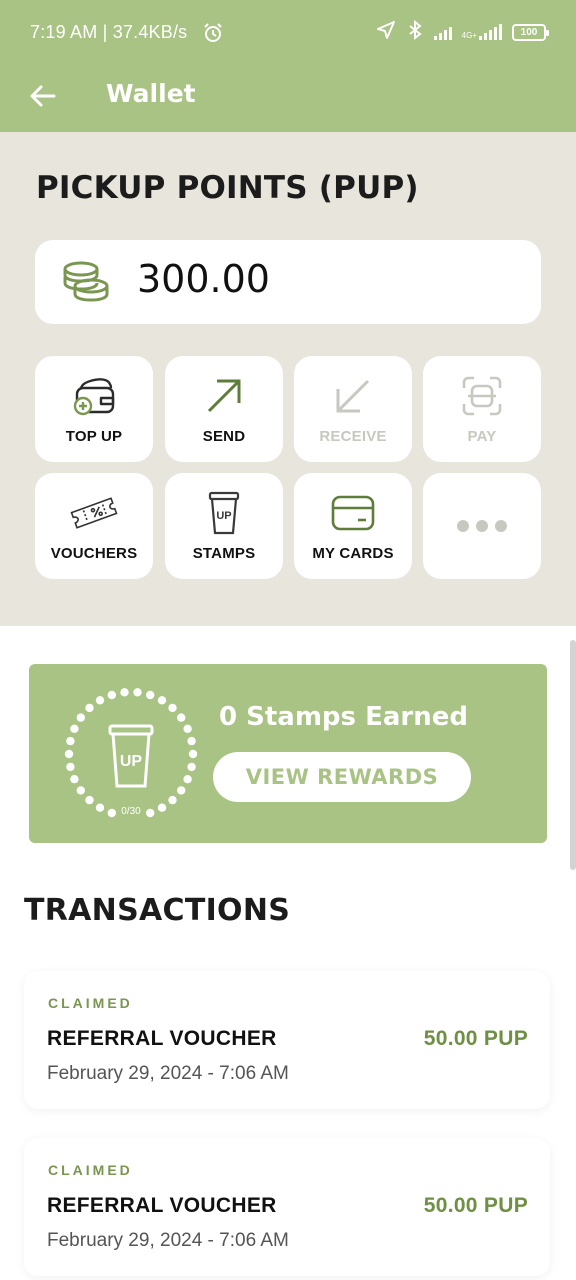 The height and width of the screenshot is (1280, 576). I want to click on transactions-title: TRANSACTIONS, so click(157, 910).